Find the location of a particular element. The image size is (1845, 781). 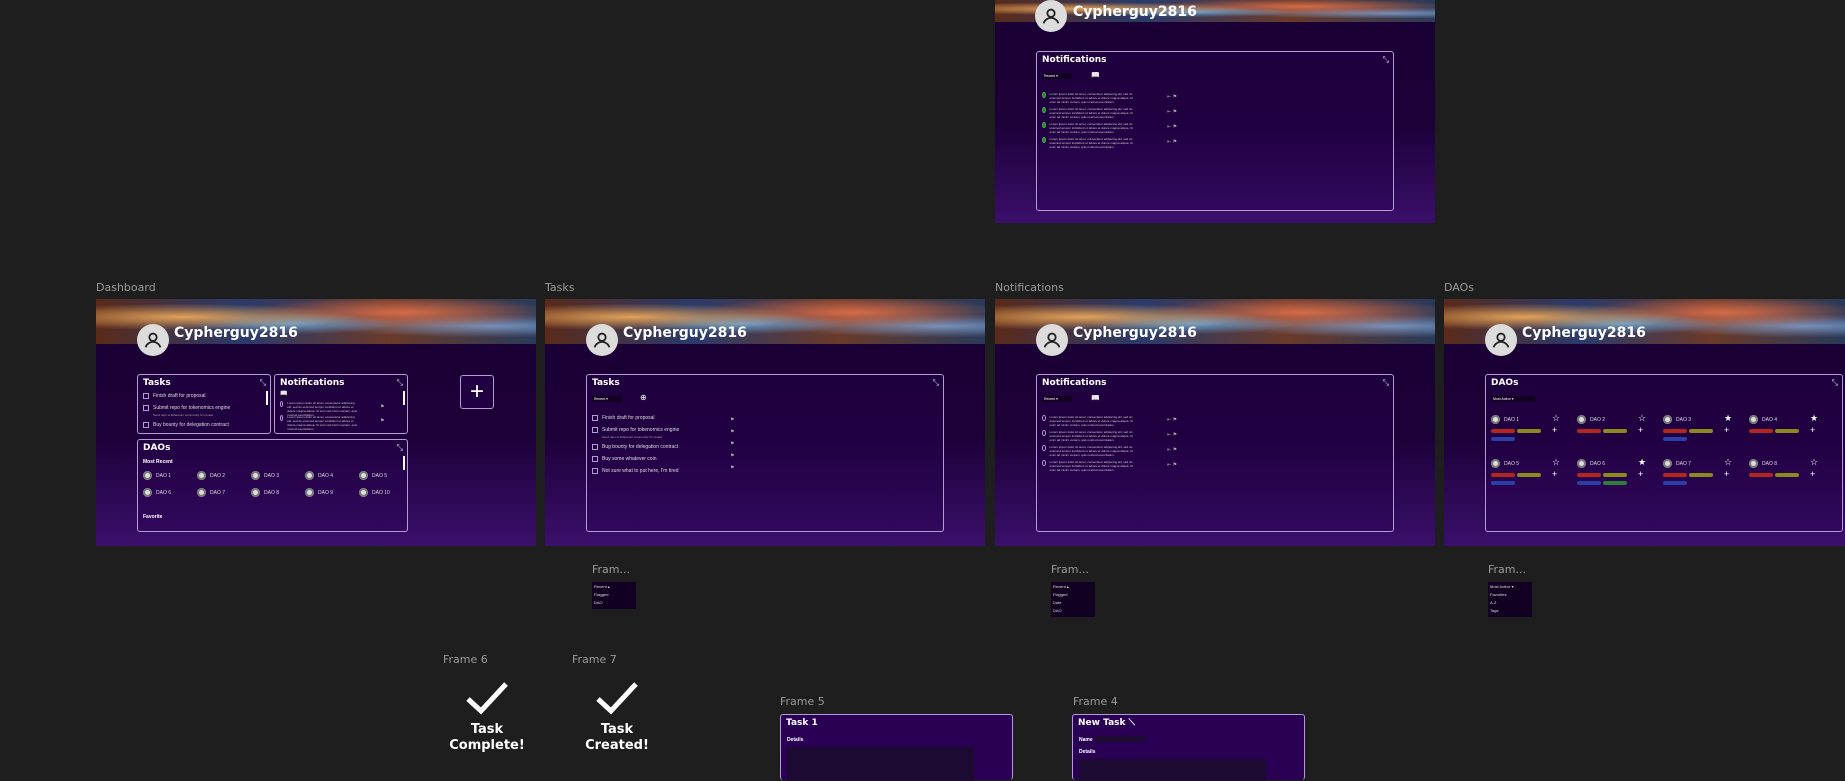

menu-item: Tags is located at coordinates (1510, 612).